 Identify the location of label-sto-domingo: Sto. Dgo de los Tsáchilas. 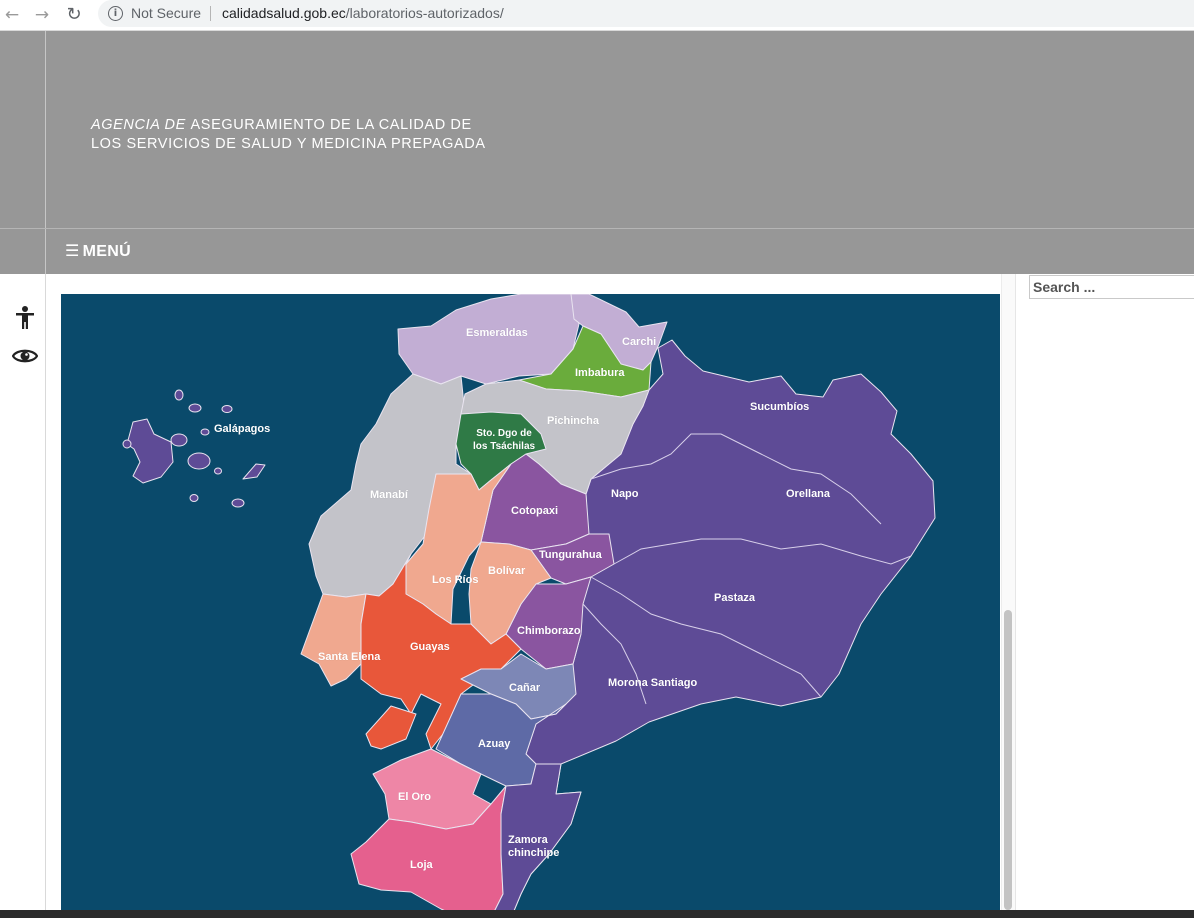
(504, 440).